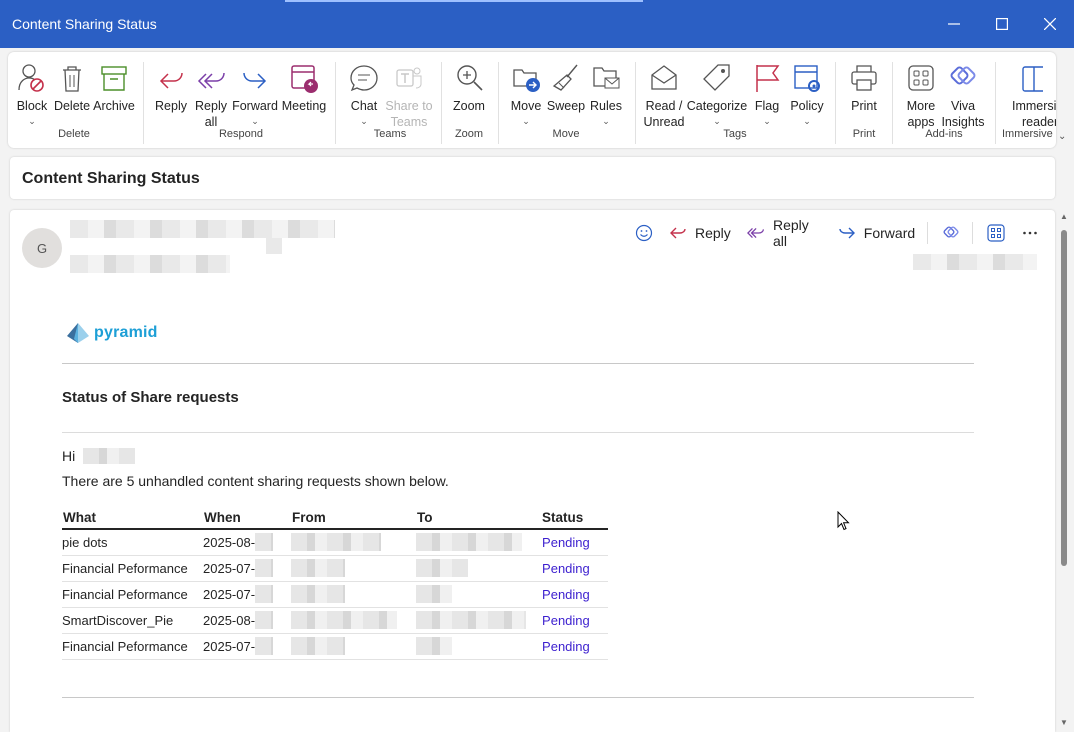 The height and width of the screenshot is (732, 1074). What do you see at coordinates (211, 95) in the screenshot?
I see `reply-all-button: Reply all` at bounding box center [211, 95].